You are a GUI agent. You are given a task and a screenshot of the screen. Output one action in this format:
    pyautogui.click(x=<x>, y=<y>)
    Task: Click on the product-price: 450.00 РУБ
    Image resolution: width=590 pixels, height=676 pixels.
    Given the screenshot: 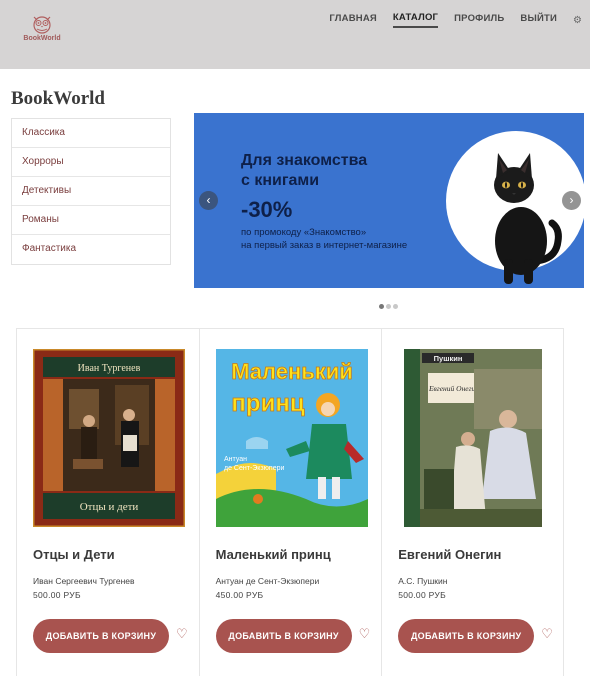 What is the action you would take?
    pyautogui.click(x=239, y=595)
    